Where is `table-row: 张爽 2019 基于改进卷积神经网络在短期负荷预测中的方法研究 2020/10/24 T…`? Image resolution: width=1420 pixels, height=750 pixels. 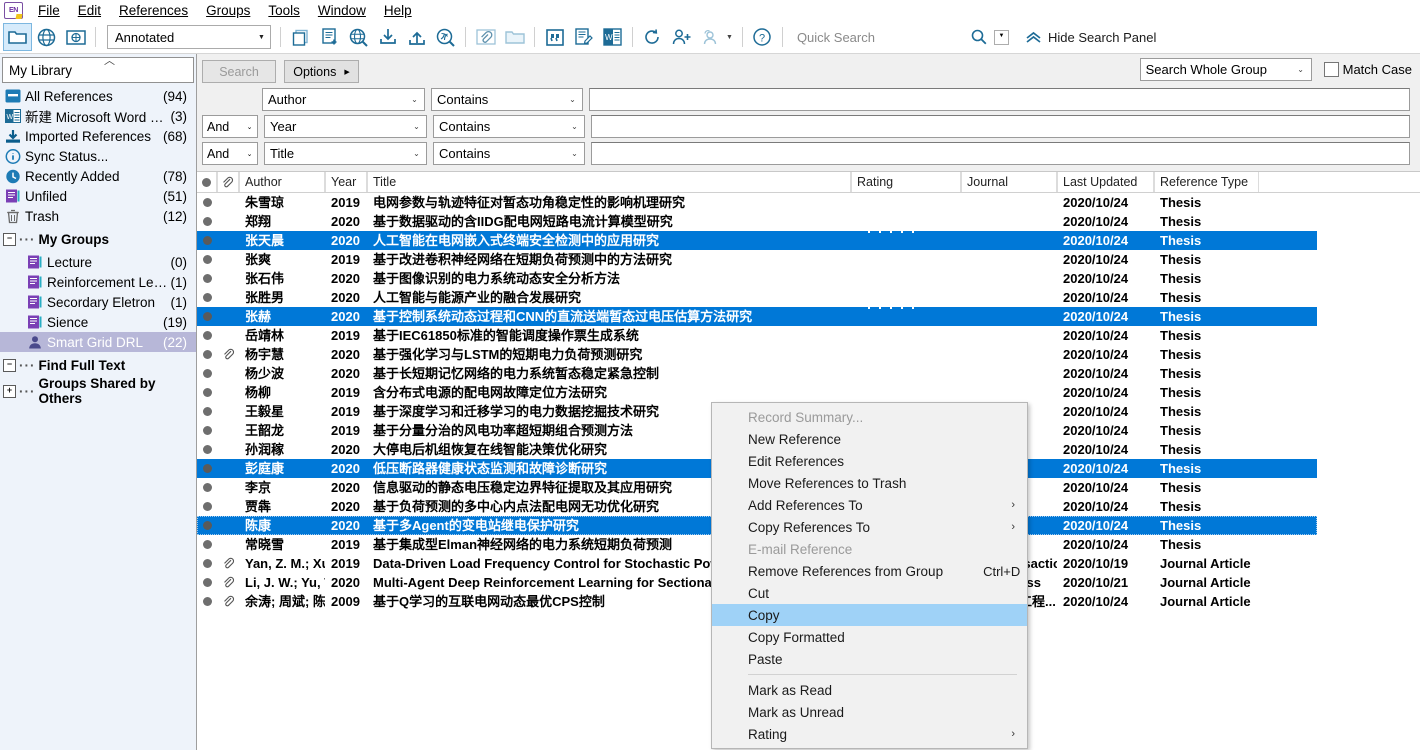 table-row: 张爽 2019 基于改进卷积神经网络在短期负荷预测中的方法研究 2020/10/24 T… is located at coordinates (808, 259).